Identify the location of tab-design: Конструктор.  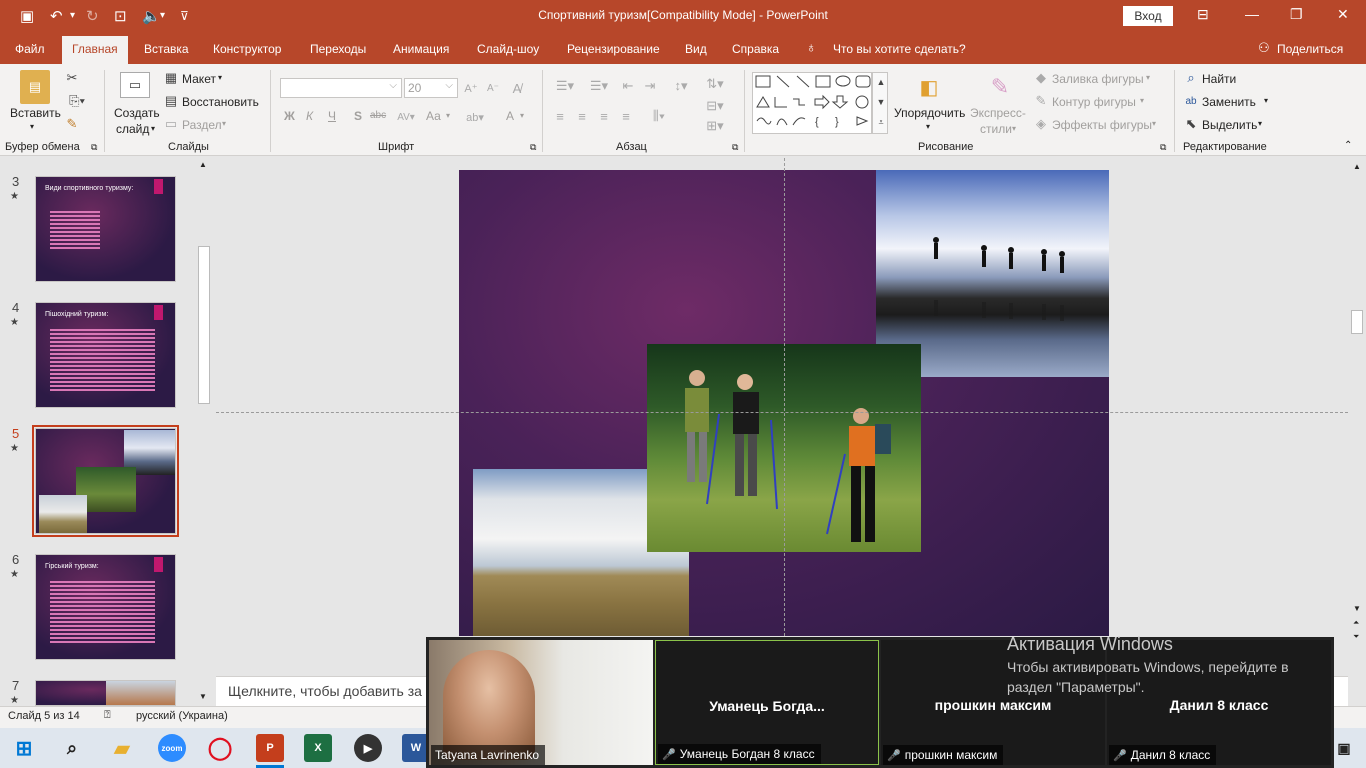
(247, 49).